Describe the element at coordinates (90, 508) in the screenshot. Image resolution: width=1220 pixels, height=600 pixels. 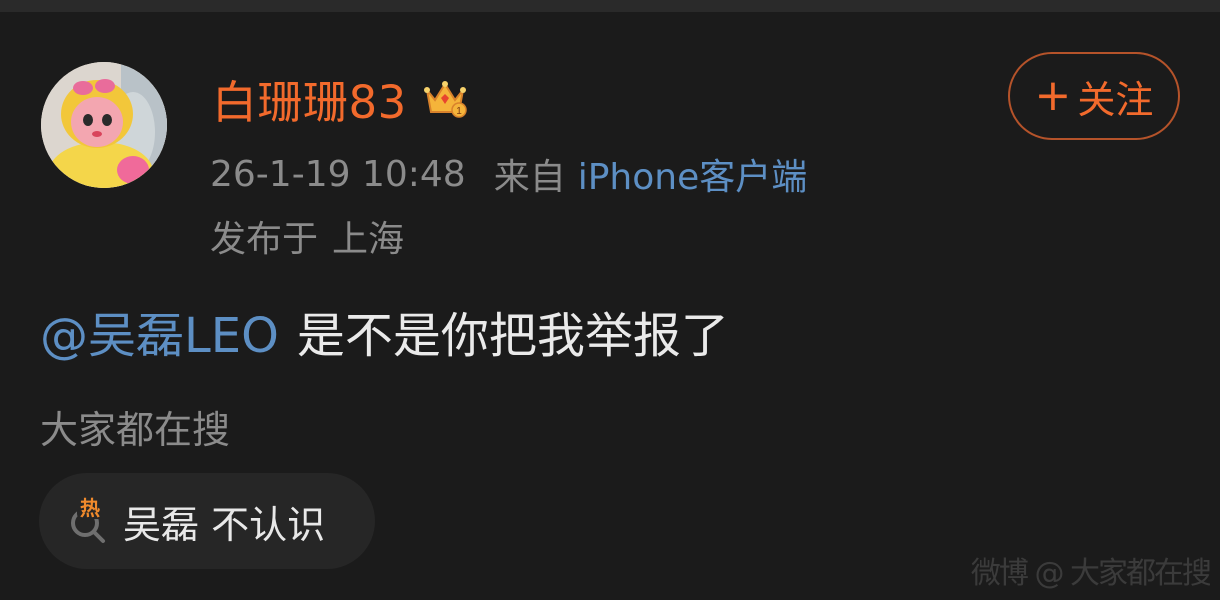
I see `hot-label: 热` at that location.